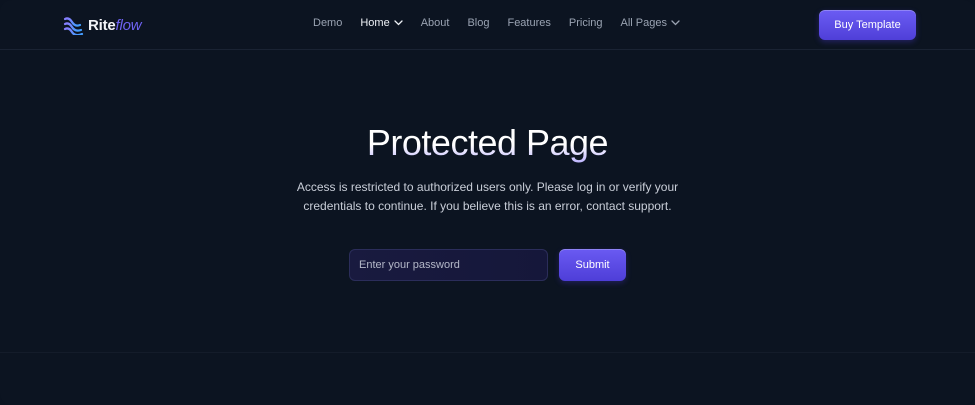 The width and height of the screenshot is (975, 405). I want to click on brand-name-main: Rite, so click(102, 25).